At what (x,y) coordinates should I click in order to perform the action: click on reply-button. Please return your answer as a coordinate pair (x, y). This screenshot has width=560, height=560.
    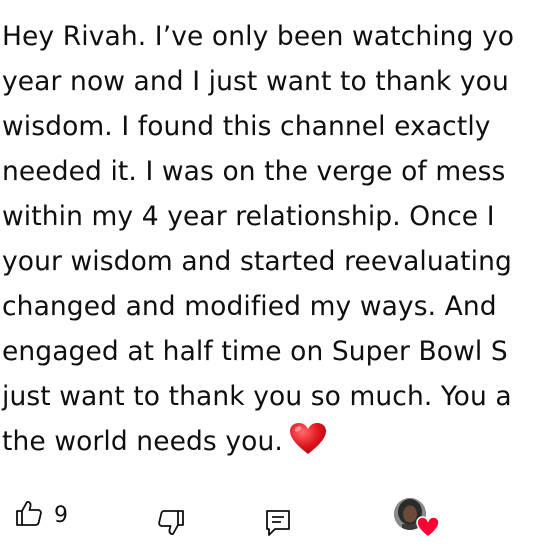
    Looking at the image, I should click on (278, 525).